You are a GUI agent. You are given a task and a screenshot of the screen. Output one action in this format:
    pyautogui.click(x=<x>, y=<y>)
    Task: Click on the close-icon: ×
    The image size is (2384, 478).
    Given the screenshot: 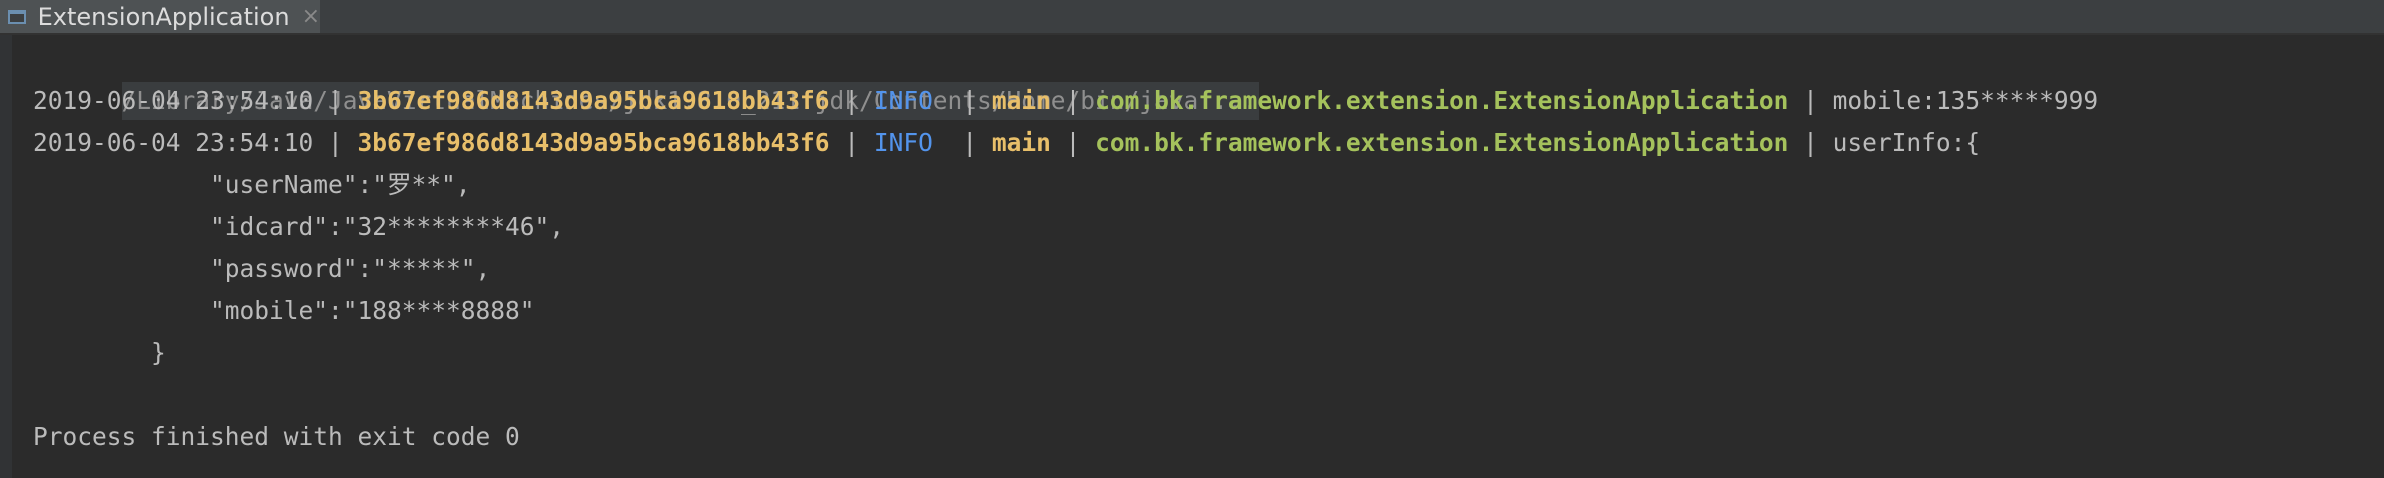 What is the action you would take?
    pyautogui.click(x=311, y=16)
    